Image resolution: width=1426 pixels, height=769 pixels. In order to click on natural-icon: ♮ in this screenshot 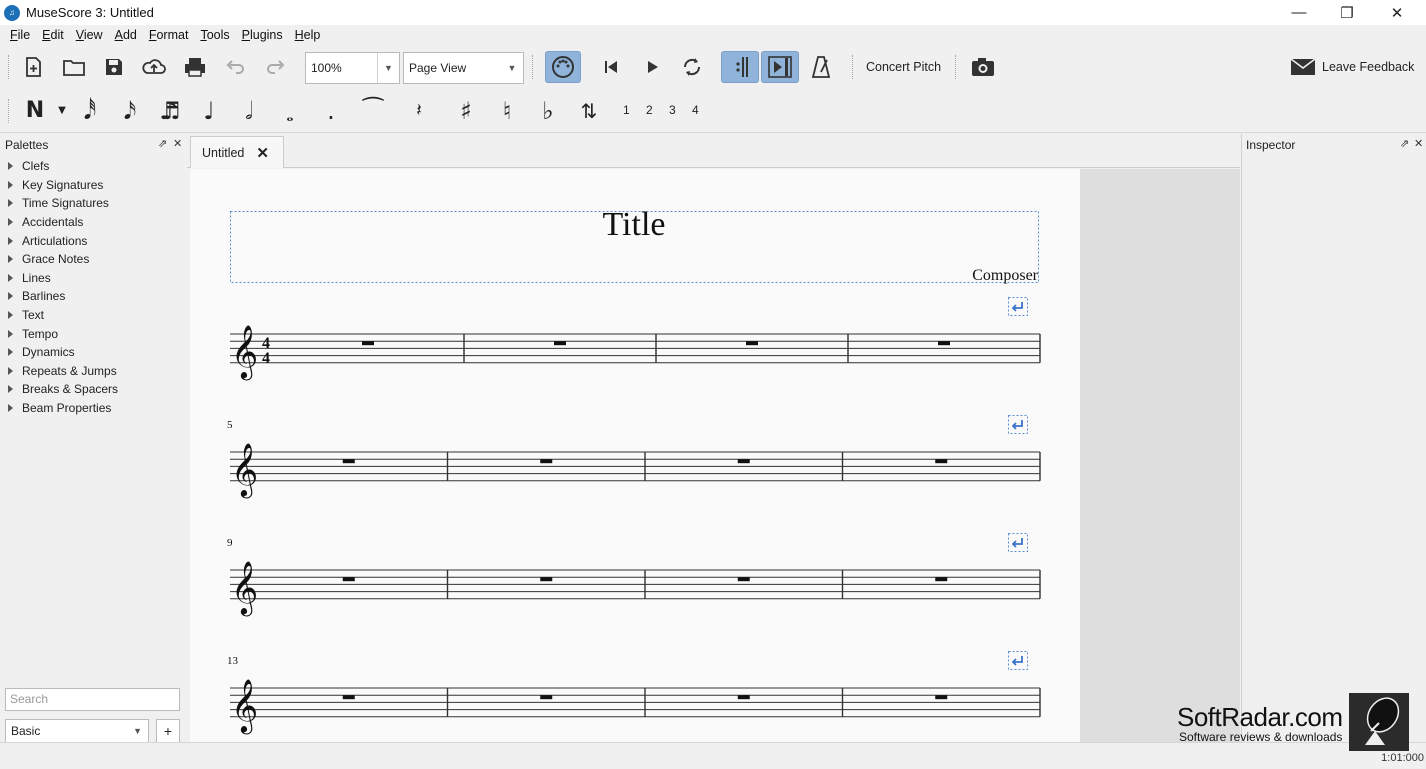, I will do `click(507, 111)`.